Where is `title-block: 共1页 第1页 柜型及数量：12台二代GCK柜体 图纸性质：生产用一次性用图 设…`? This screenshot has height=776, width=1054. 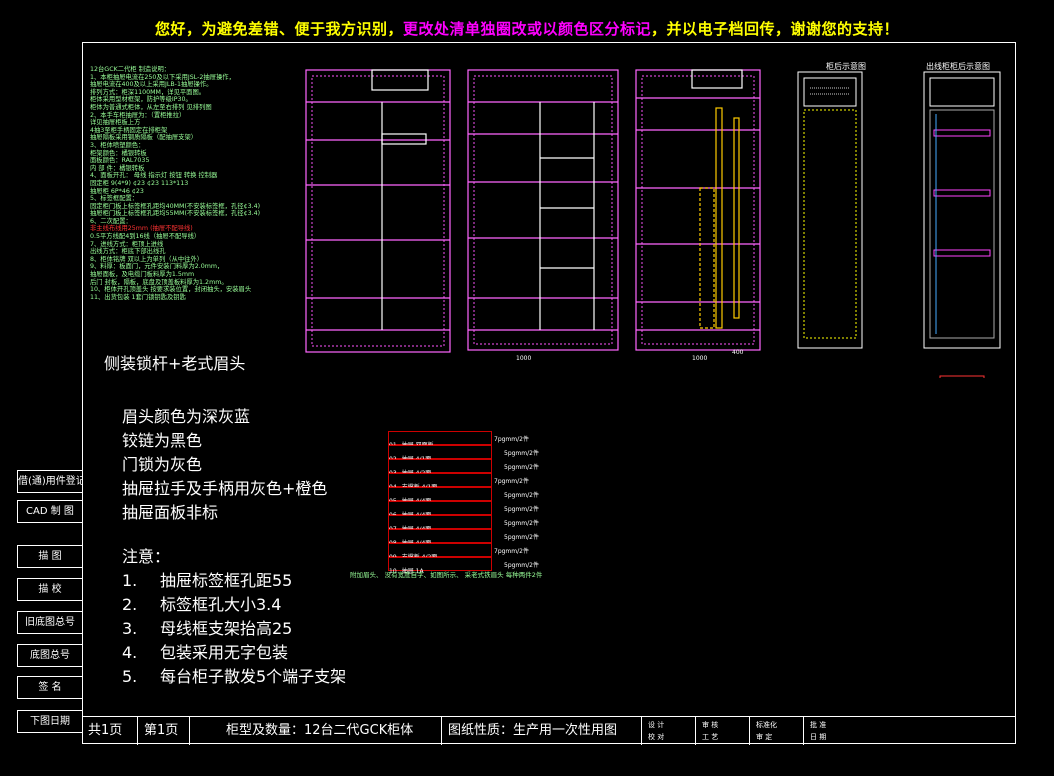
title-block: 共1页 第1页 柜型及数量：12台二代GCK柜体 图纸性质：生产用一次性用图 设… is located at coordinates (549, 730).